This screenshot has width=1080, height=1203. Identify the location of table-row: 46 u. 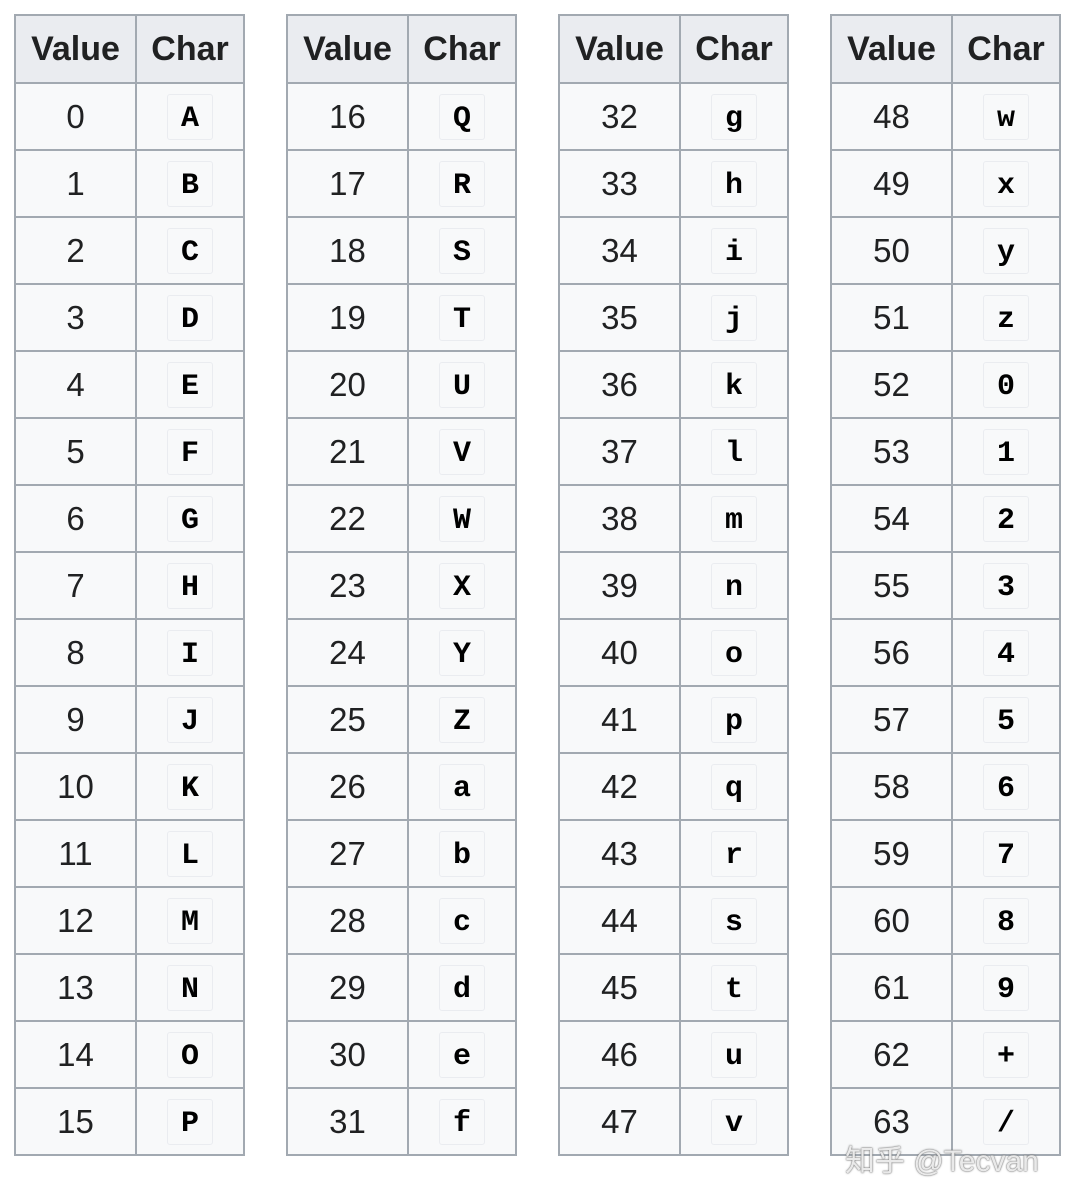
(673, 1054).